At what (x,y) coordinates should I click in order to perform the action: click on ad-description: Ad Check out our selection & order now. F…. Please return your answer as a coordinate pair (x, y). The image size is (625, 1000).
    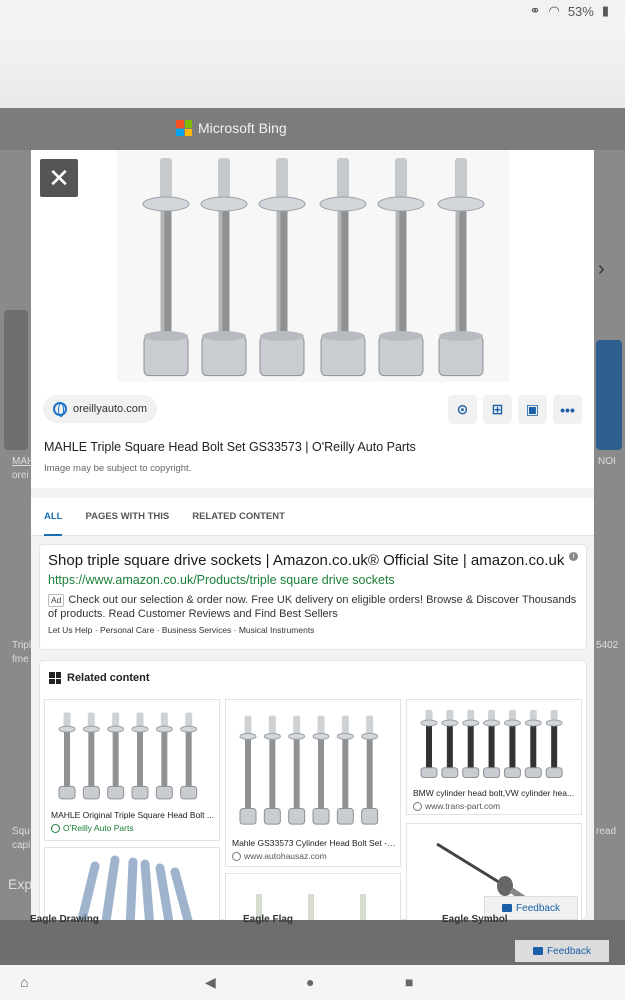
    Looking at the image, I should click on (313, 607).